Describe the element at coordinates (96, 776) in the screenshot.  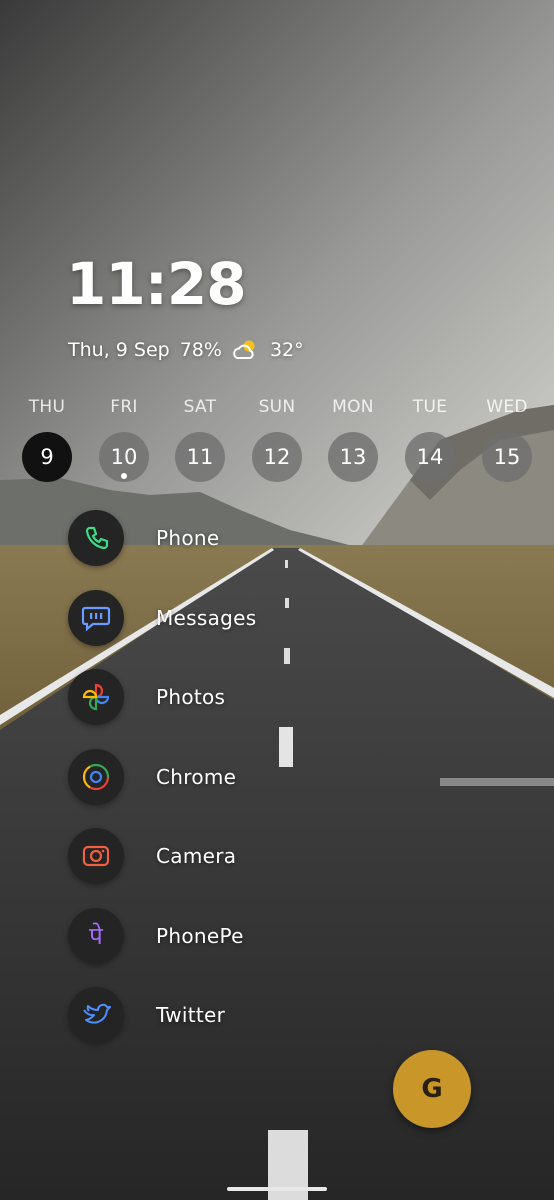
I see `chrome-icon` at that location.